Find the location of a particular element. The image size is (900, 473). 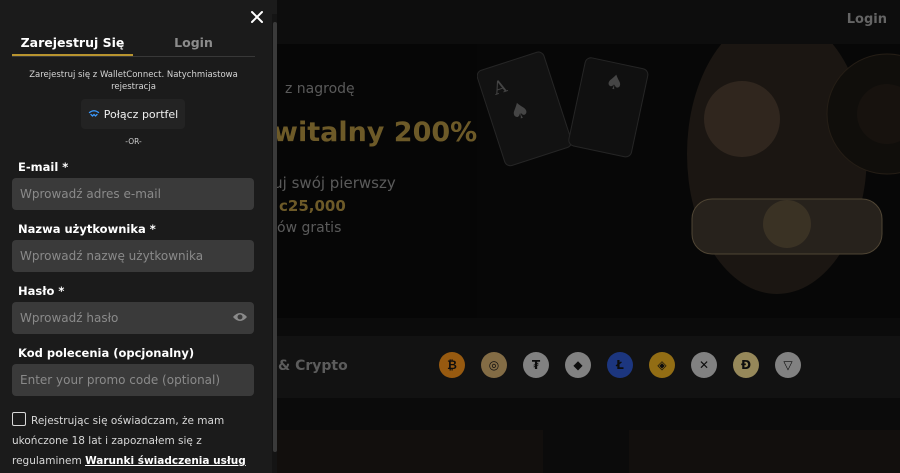

promo-code-field is located at coordinates (133, 380).